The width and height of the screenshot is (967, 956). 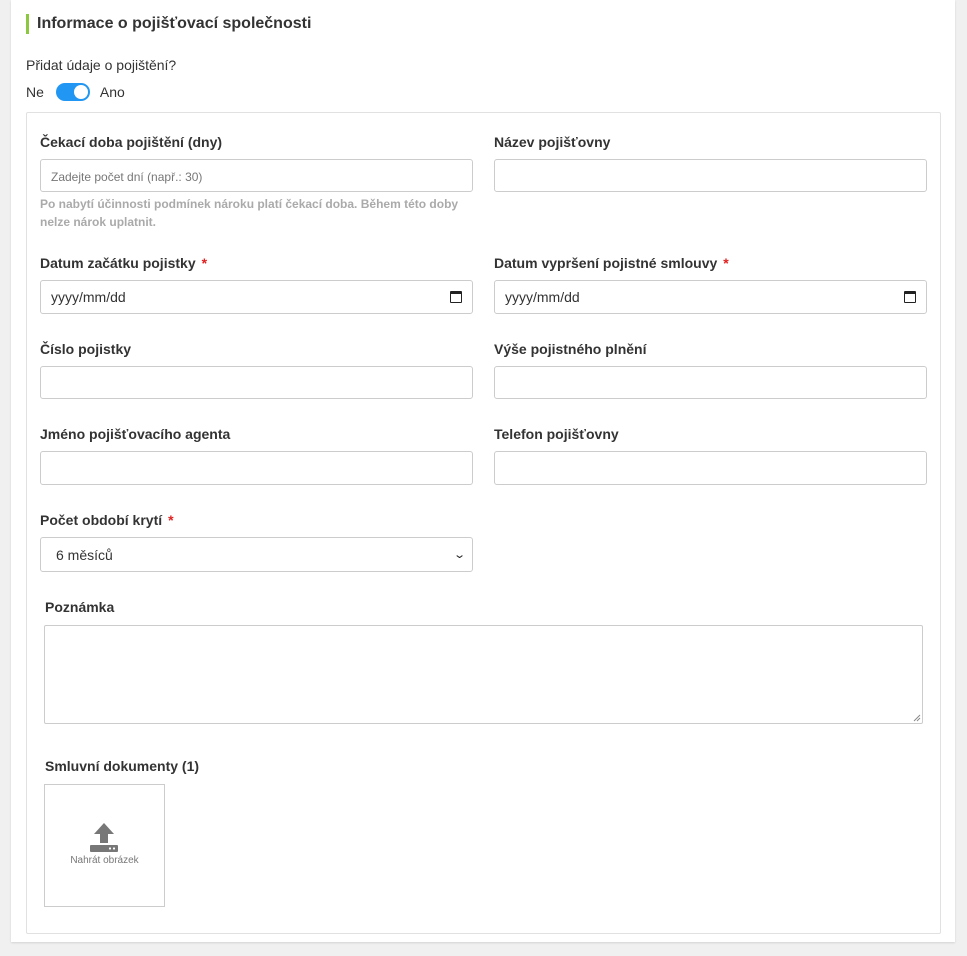 What do you see at coordinates (552, 142) in the screenshot?
I see `insurer-name-label: Název pojišťovny` at bounding box center [552, 142].